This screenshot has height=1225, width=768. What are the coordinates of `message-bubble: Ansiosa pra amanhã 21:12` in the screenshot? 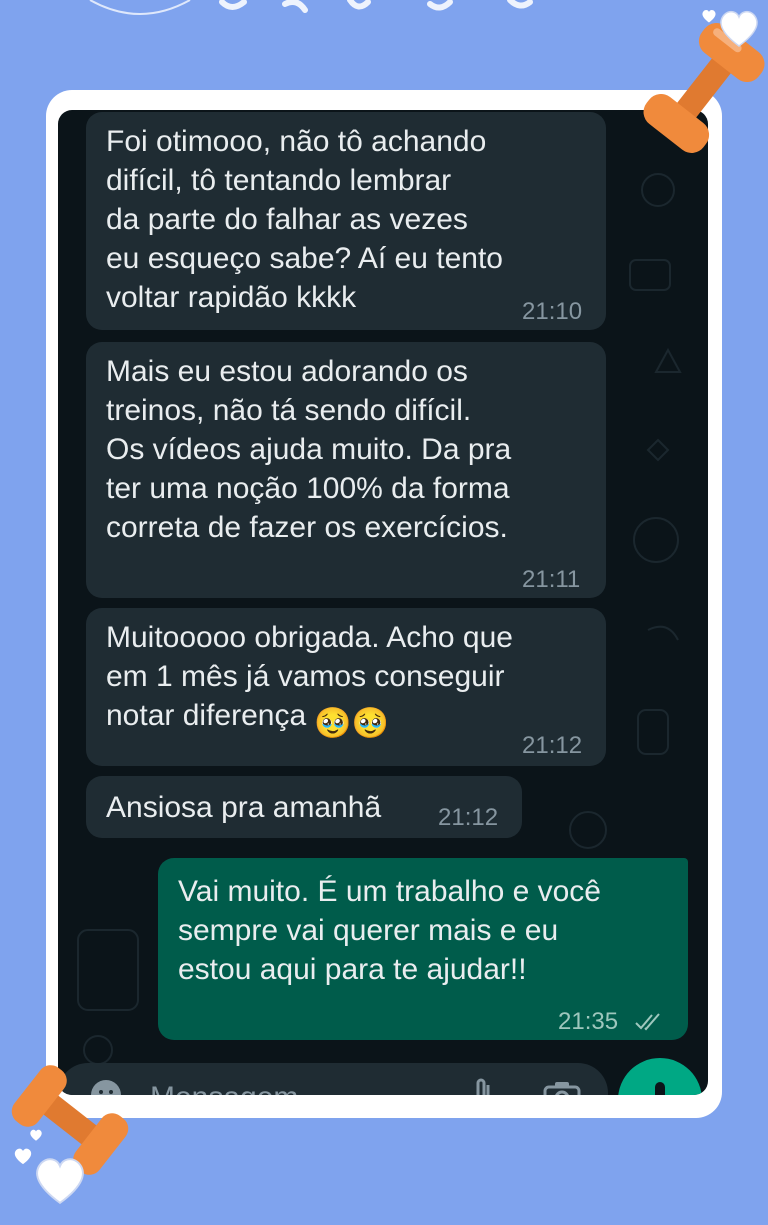 It's located at (304, 807).